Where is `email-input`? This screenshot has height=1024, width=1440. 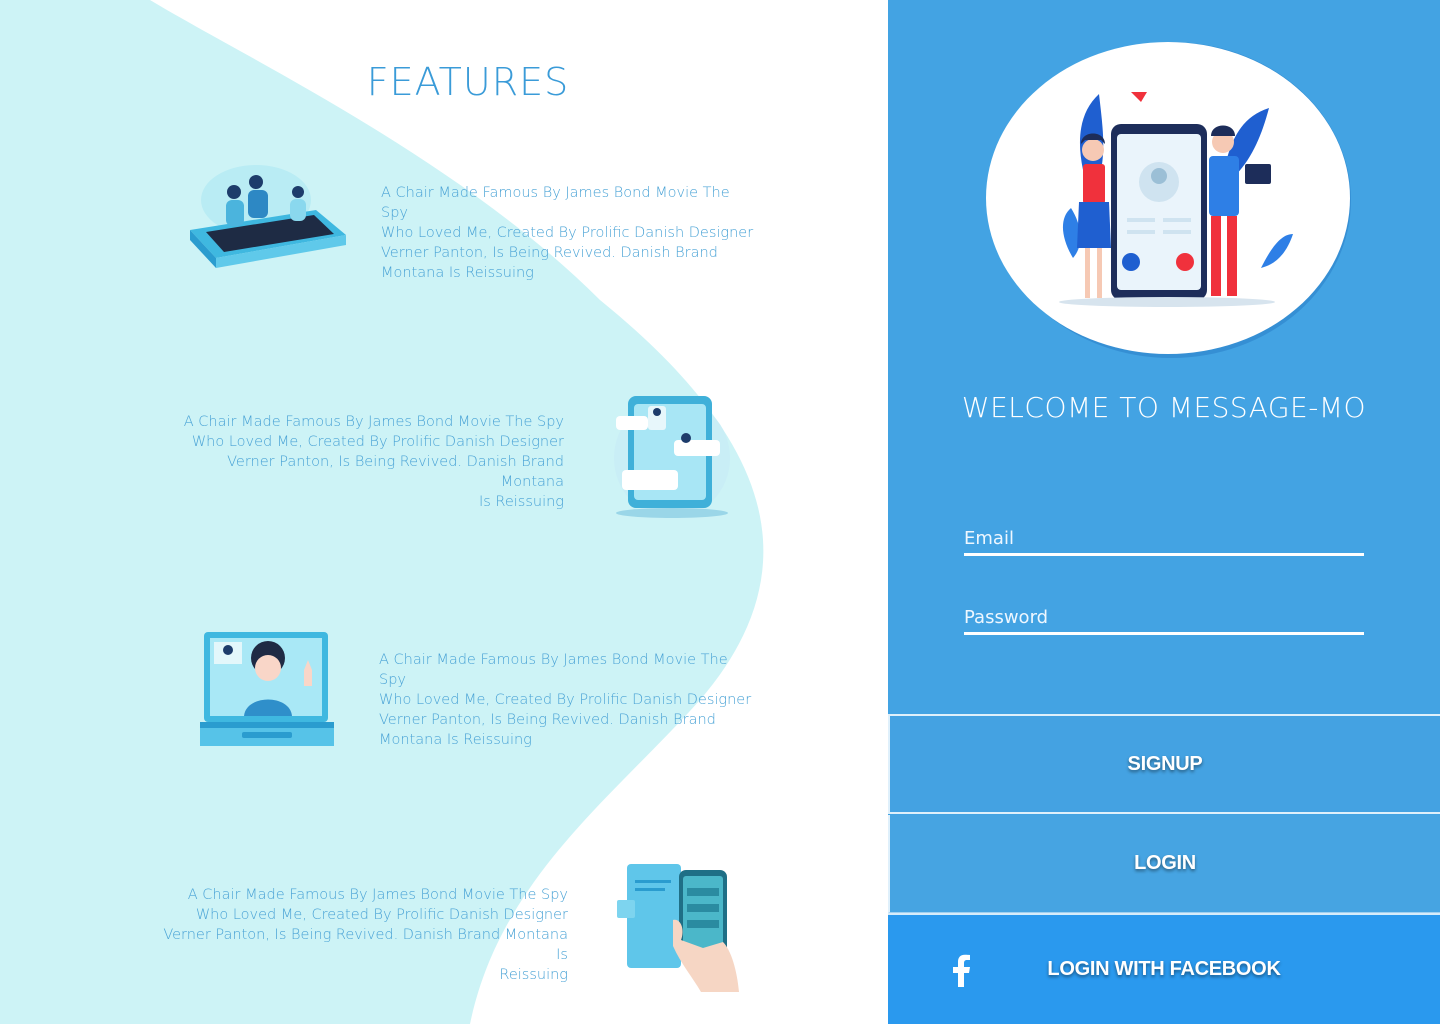
email-input is located at coordinates (1164, 534).